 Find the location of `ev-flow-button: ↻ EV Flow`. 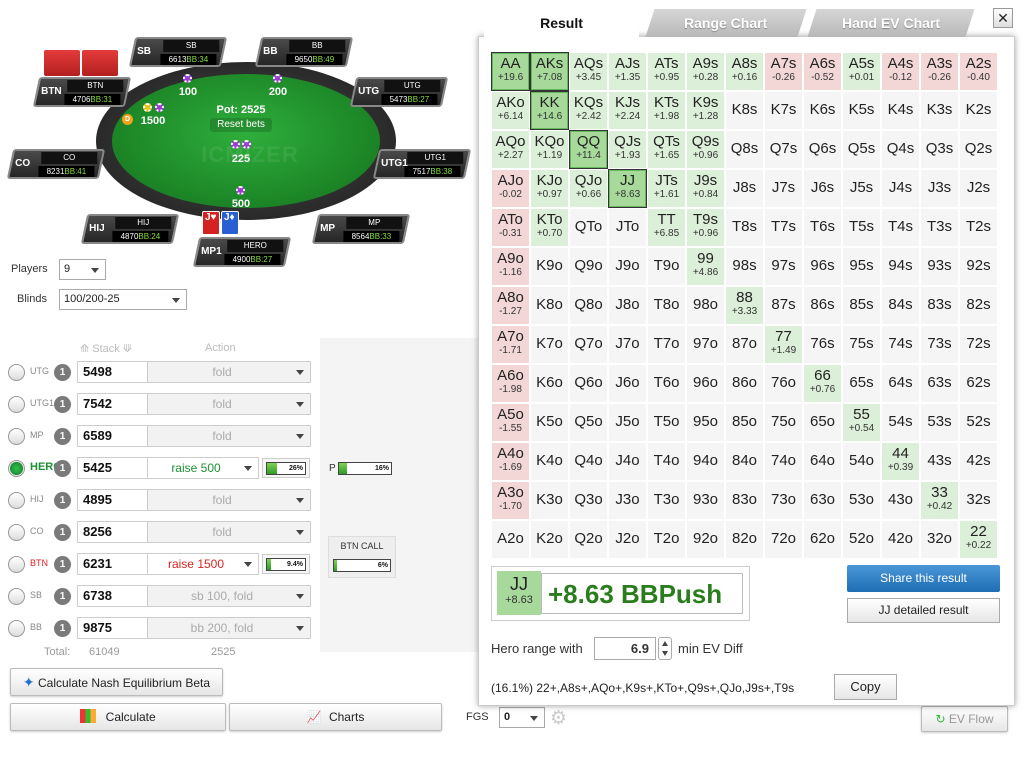

ev-flow-button: ↻ EV Flow is located at coordinates (964, 719).